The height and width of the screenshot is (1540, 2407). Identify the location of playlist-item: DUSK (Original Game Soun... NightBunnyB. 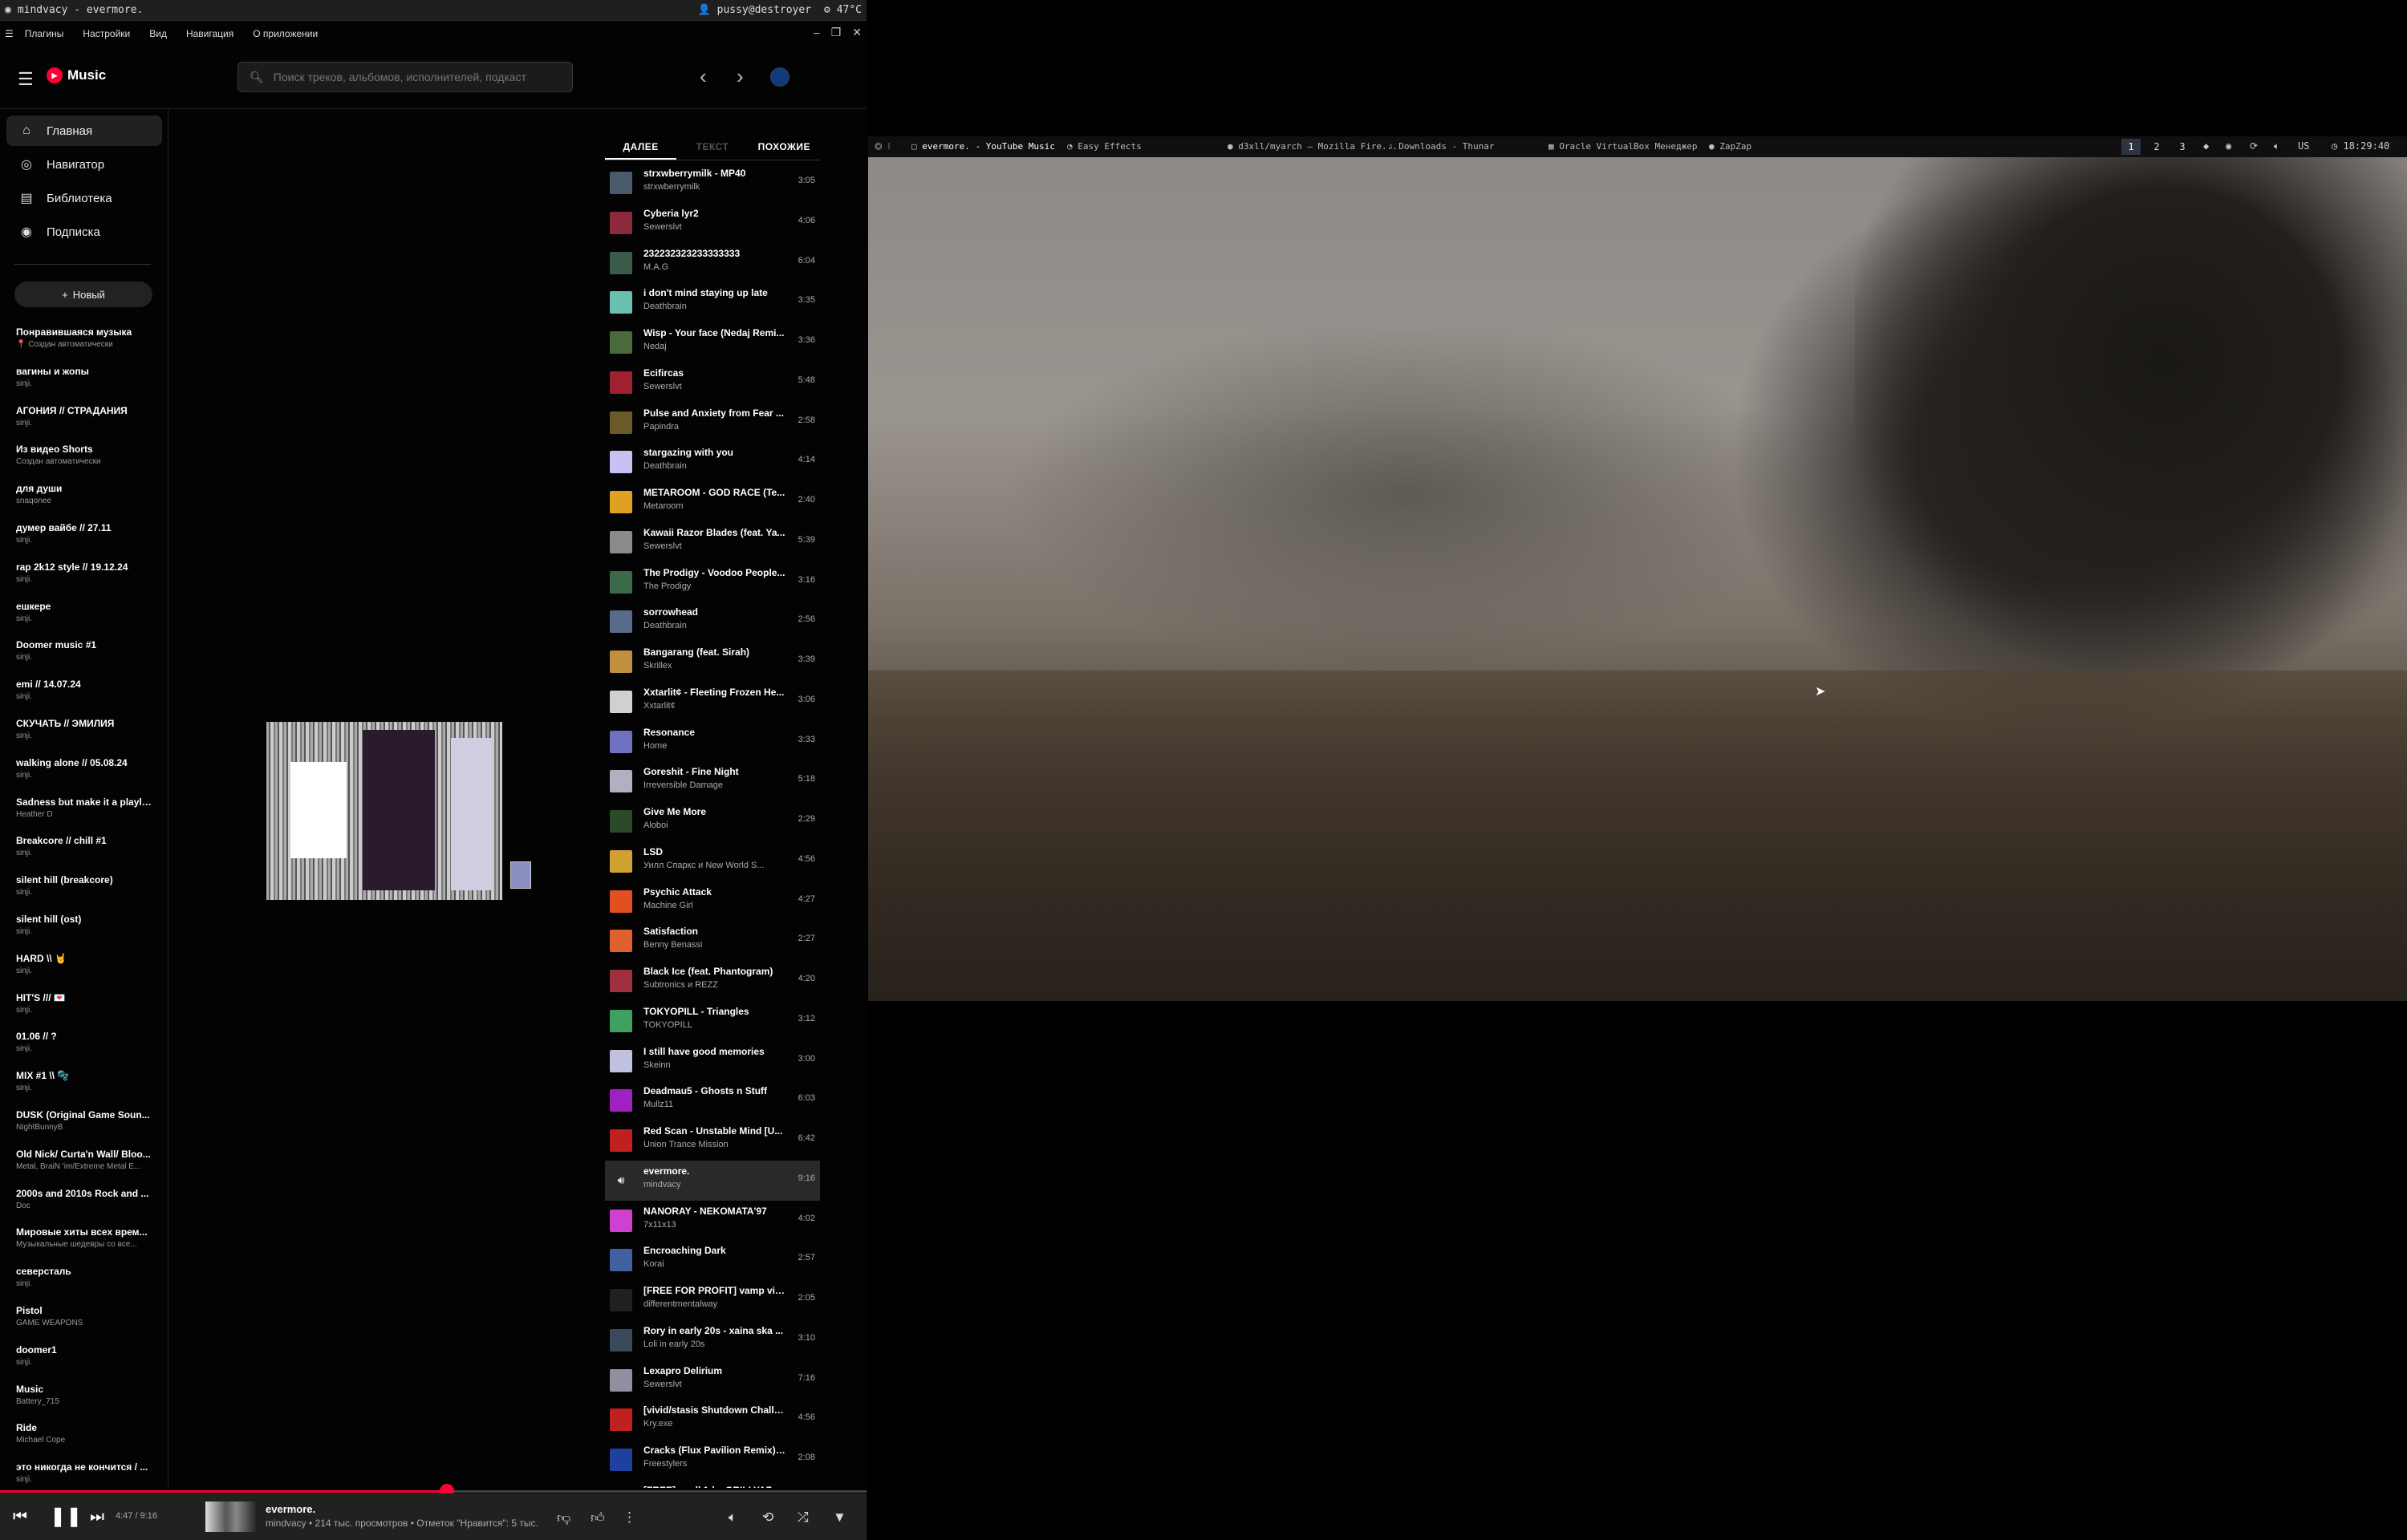
(84, 1121).